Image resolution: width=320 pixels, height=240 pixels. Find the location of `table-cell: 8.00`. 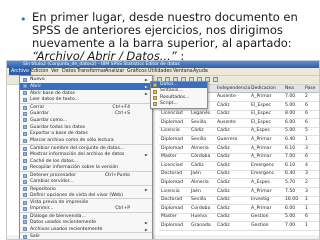

table-cell: 8.00 is located at coordinates (290, 114).